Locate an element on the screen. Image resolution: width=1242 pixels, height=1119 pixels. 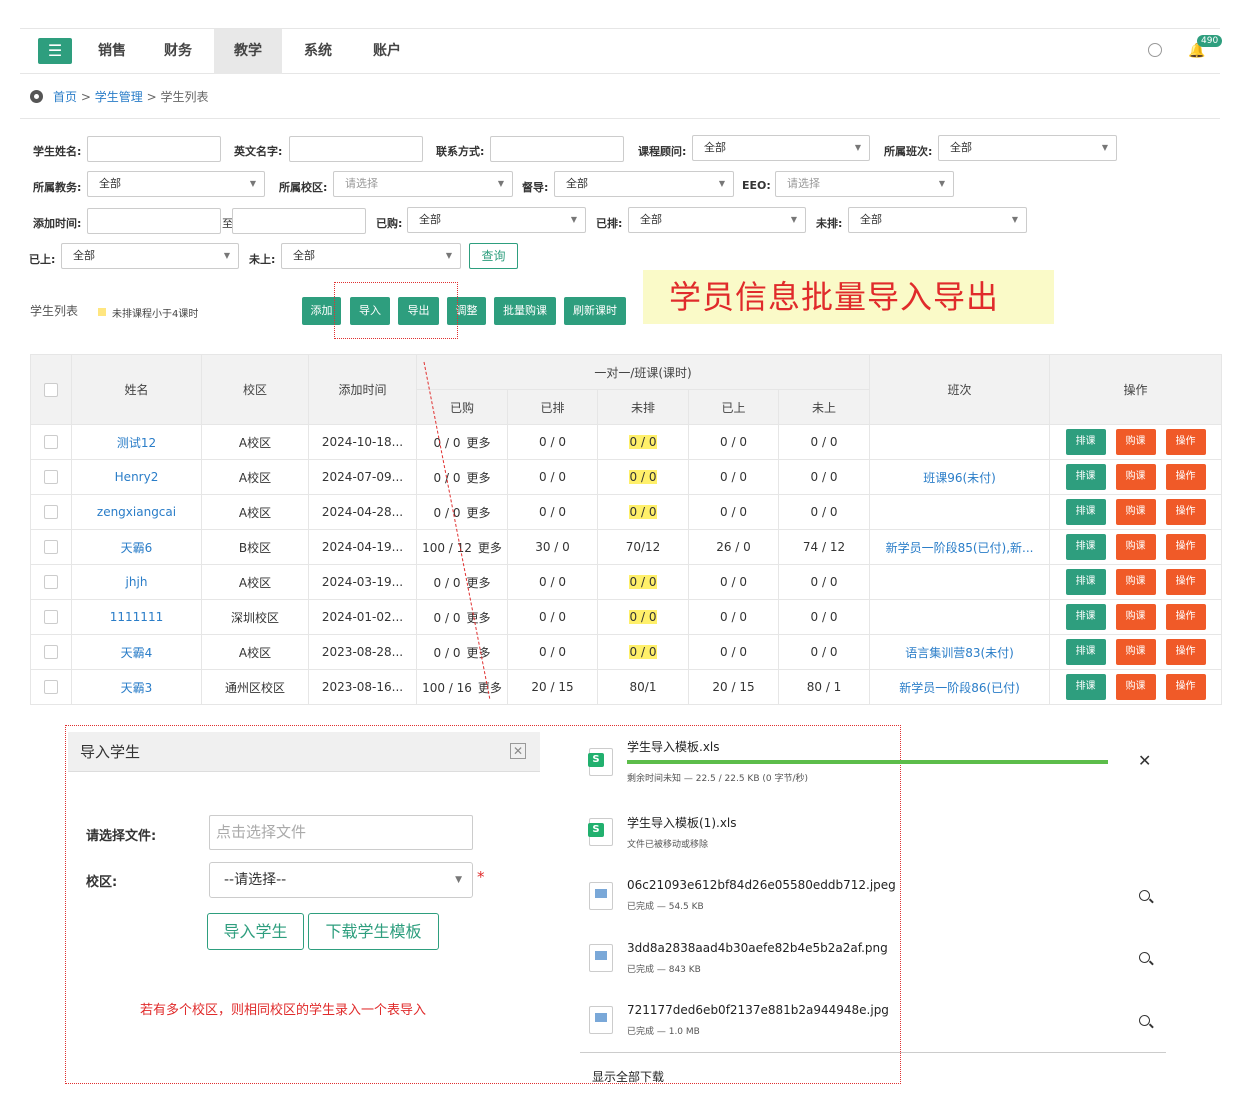
added-time-end-input is located at coordinates (299, 221).